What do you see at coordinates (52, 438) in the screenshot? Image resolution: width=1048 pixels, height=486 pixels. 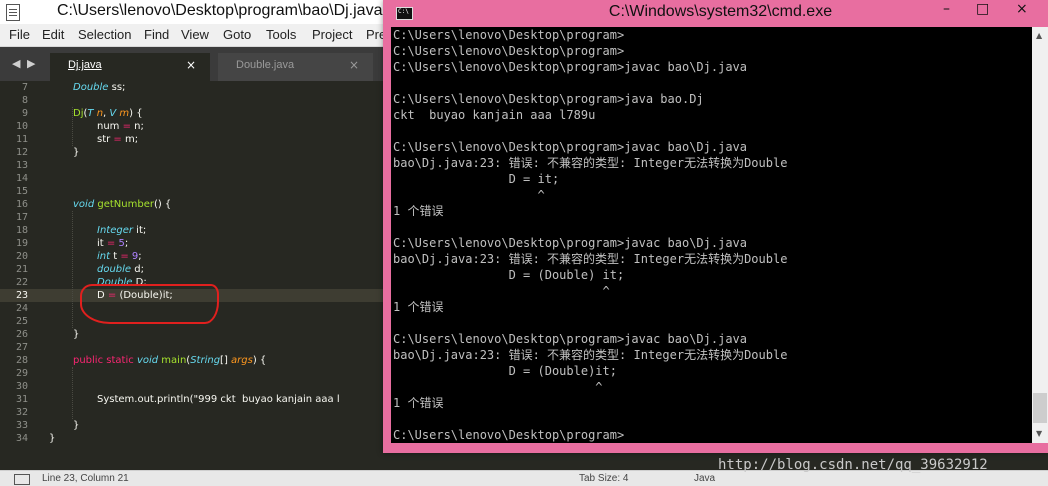 I see `code-line-34: }` at bounding box center [52, 438].